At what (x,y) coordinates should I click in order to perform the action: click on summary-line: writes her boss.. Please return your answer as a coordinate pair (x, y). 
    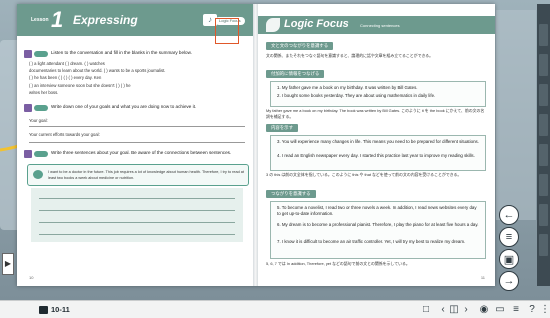
    Looking at the image, I should click on (44, 92).